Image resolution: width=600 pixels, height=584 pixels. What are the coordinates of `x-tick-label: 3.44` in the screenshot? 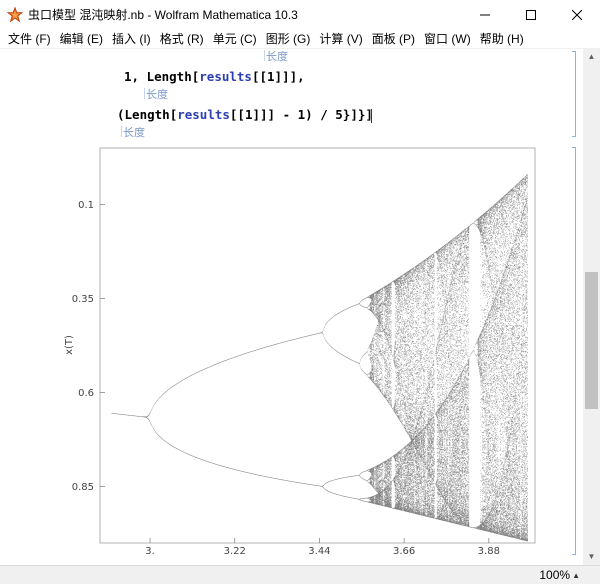 It's located at (319, 551).